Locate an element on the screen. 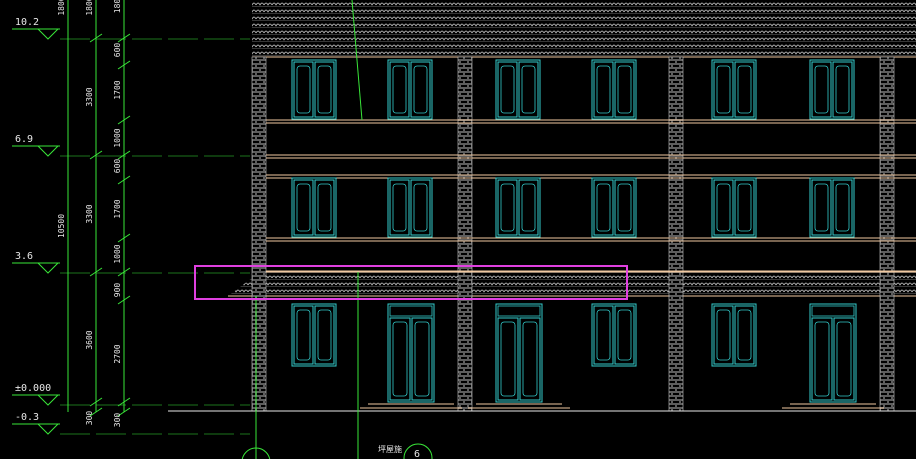 This screenshot has width=916, height=459. canopy-roof-tiles is located at coordinates (572, 284).